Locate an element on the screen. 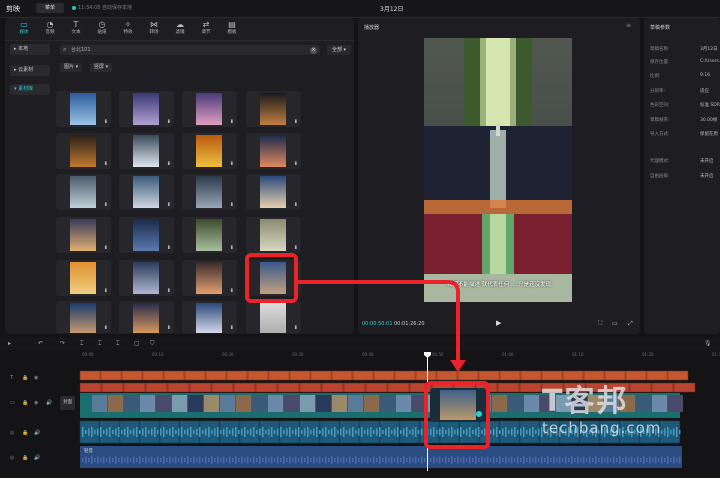 The width and height of the screenshot is (720, 478). annotation-arrow is located at coordinates (379, 321).